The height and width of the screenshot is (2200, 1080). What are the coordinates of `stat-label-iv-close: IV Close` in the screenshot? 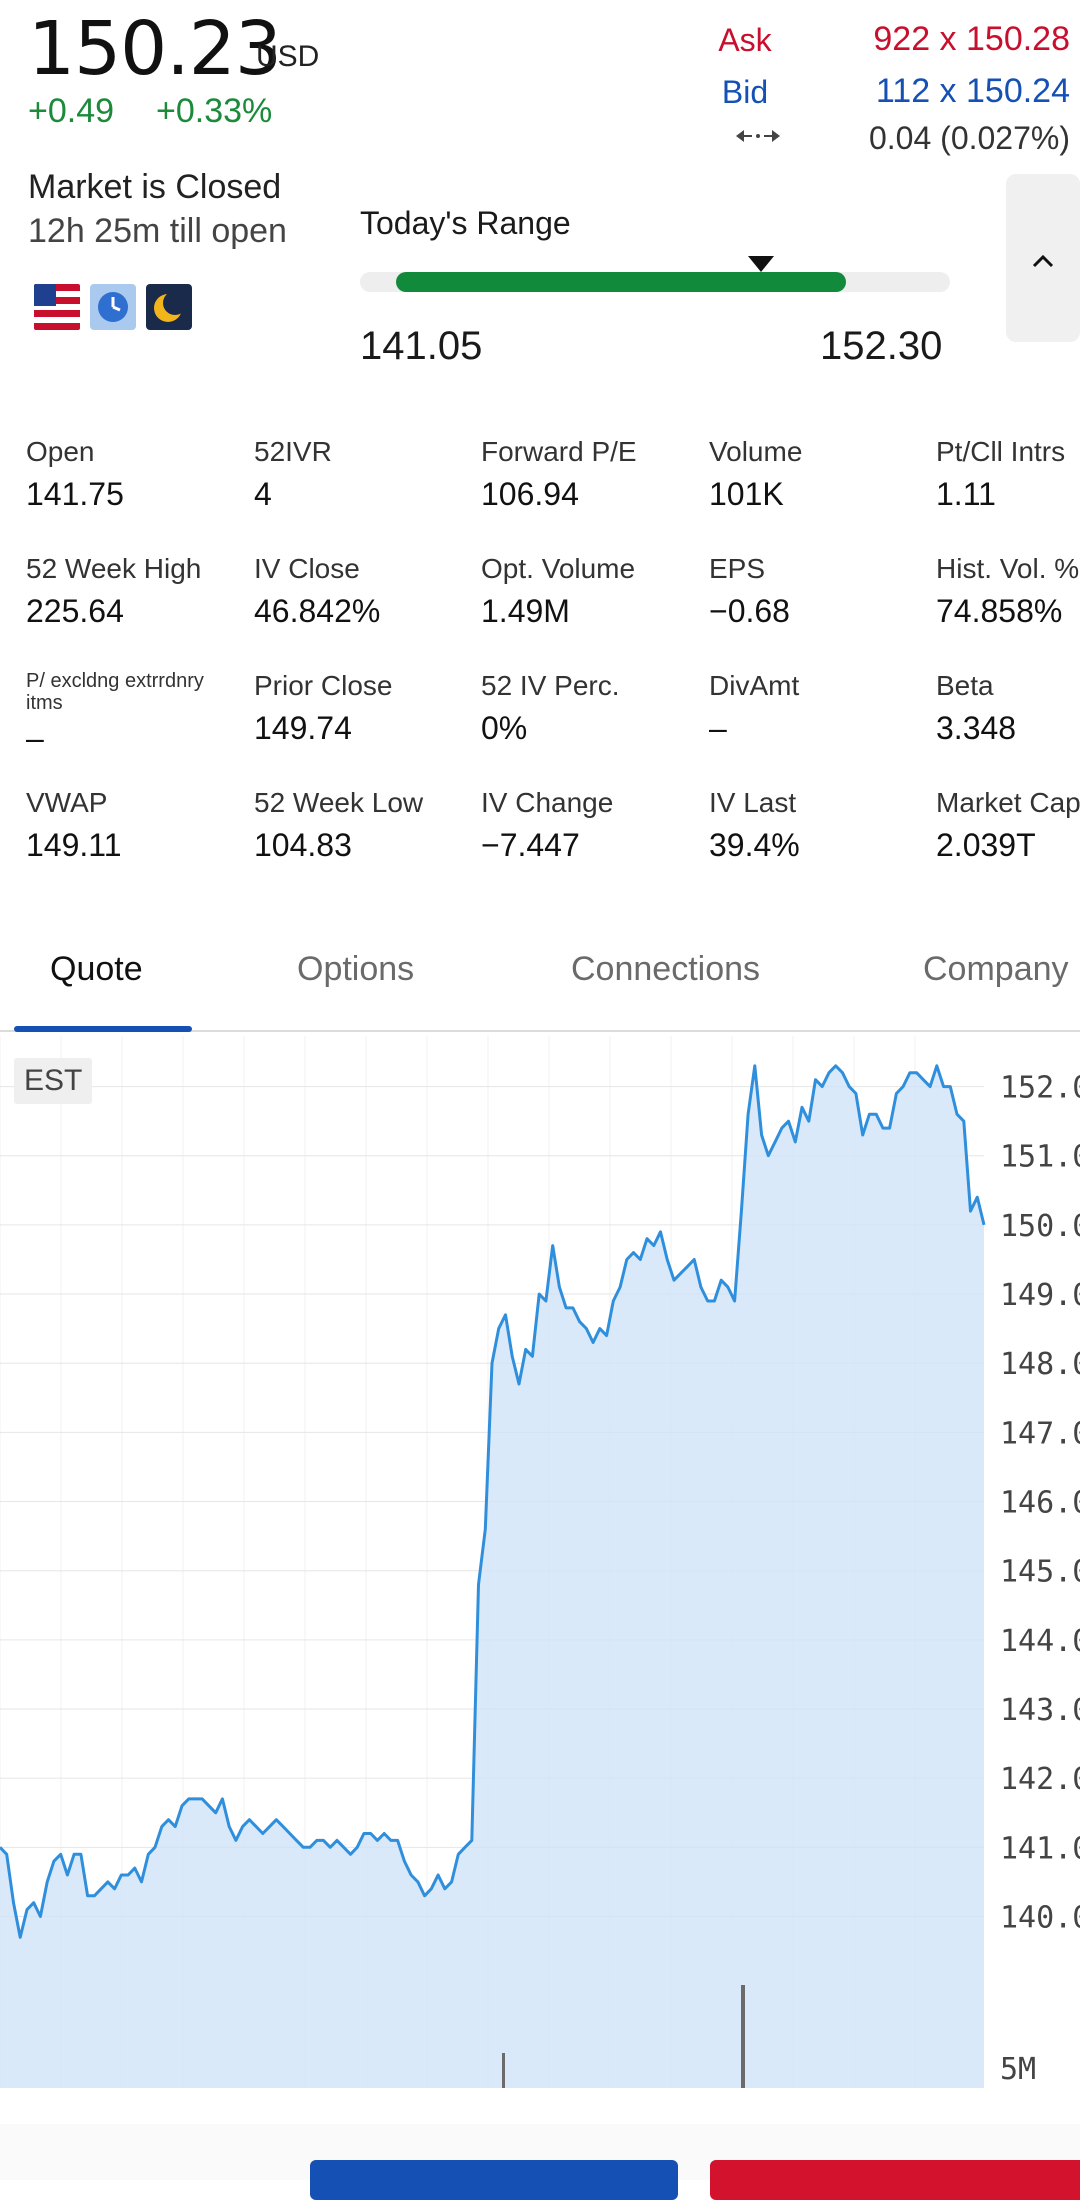 It's located at (307, 568).